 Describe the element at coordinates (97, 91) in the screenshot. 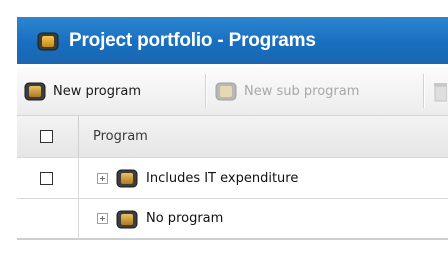

I see `new-program-label: New program` at that location.